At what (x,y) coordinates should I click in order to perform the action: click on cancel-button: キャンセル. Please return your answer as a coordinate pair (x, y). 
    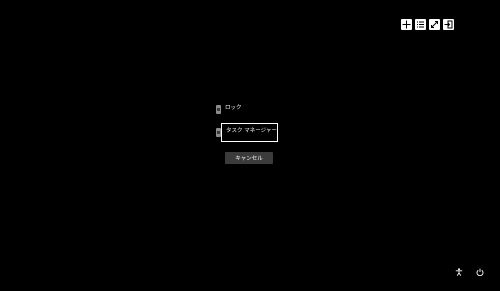
    Looking at the image, I should click on (249, 158).